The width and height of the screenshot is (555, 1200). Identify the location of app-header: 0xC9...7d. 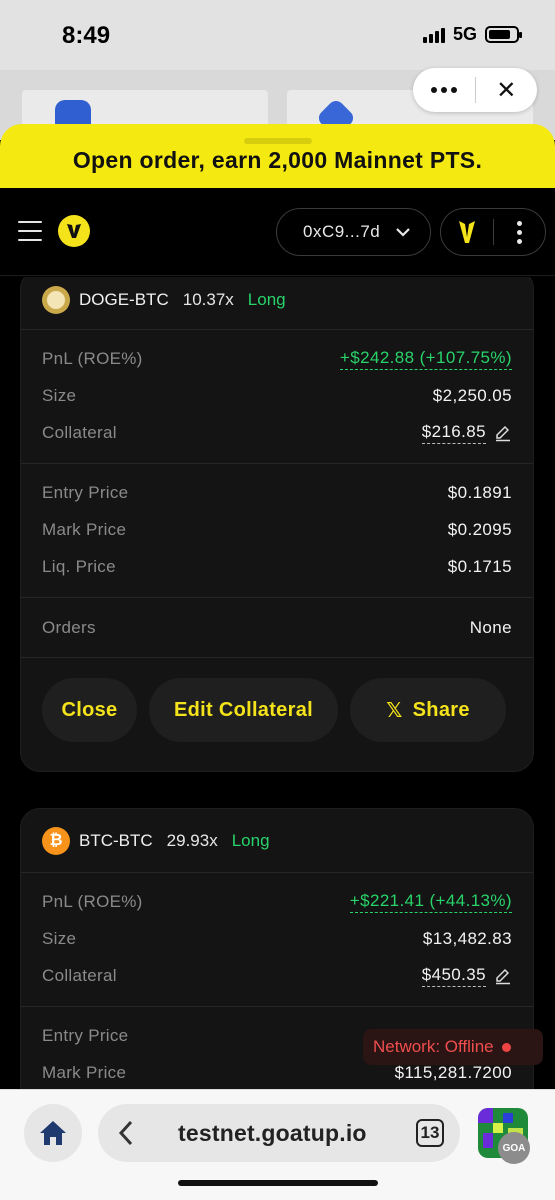
(277, 232).